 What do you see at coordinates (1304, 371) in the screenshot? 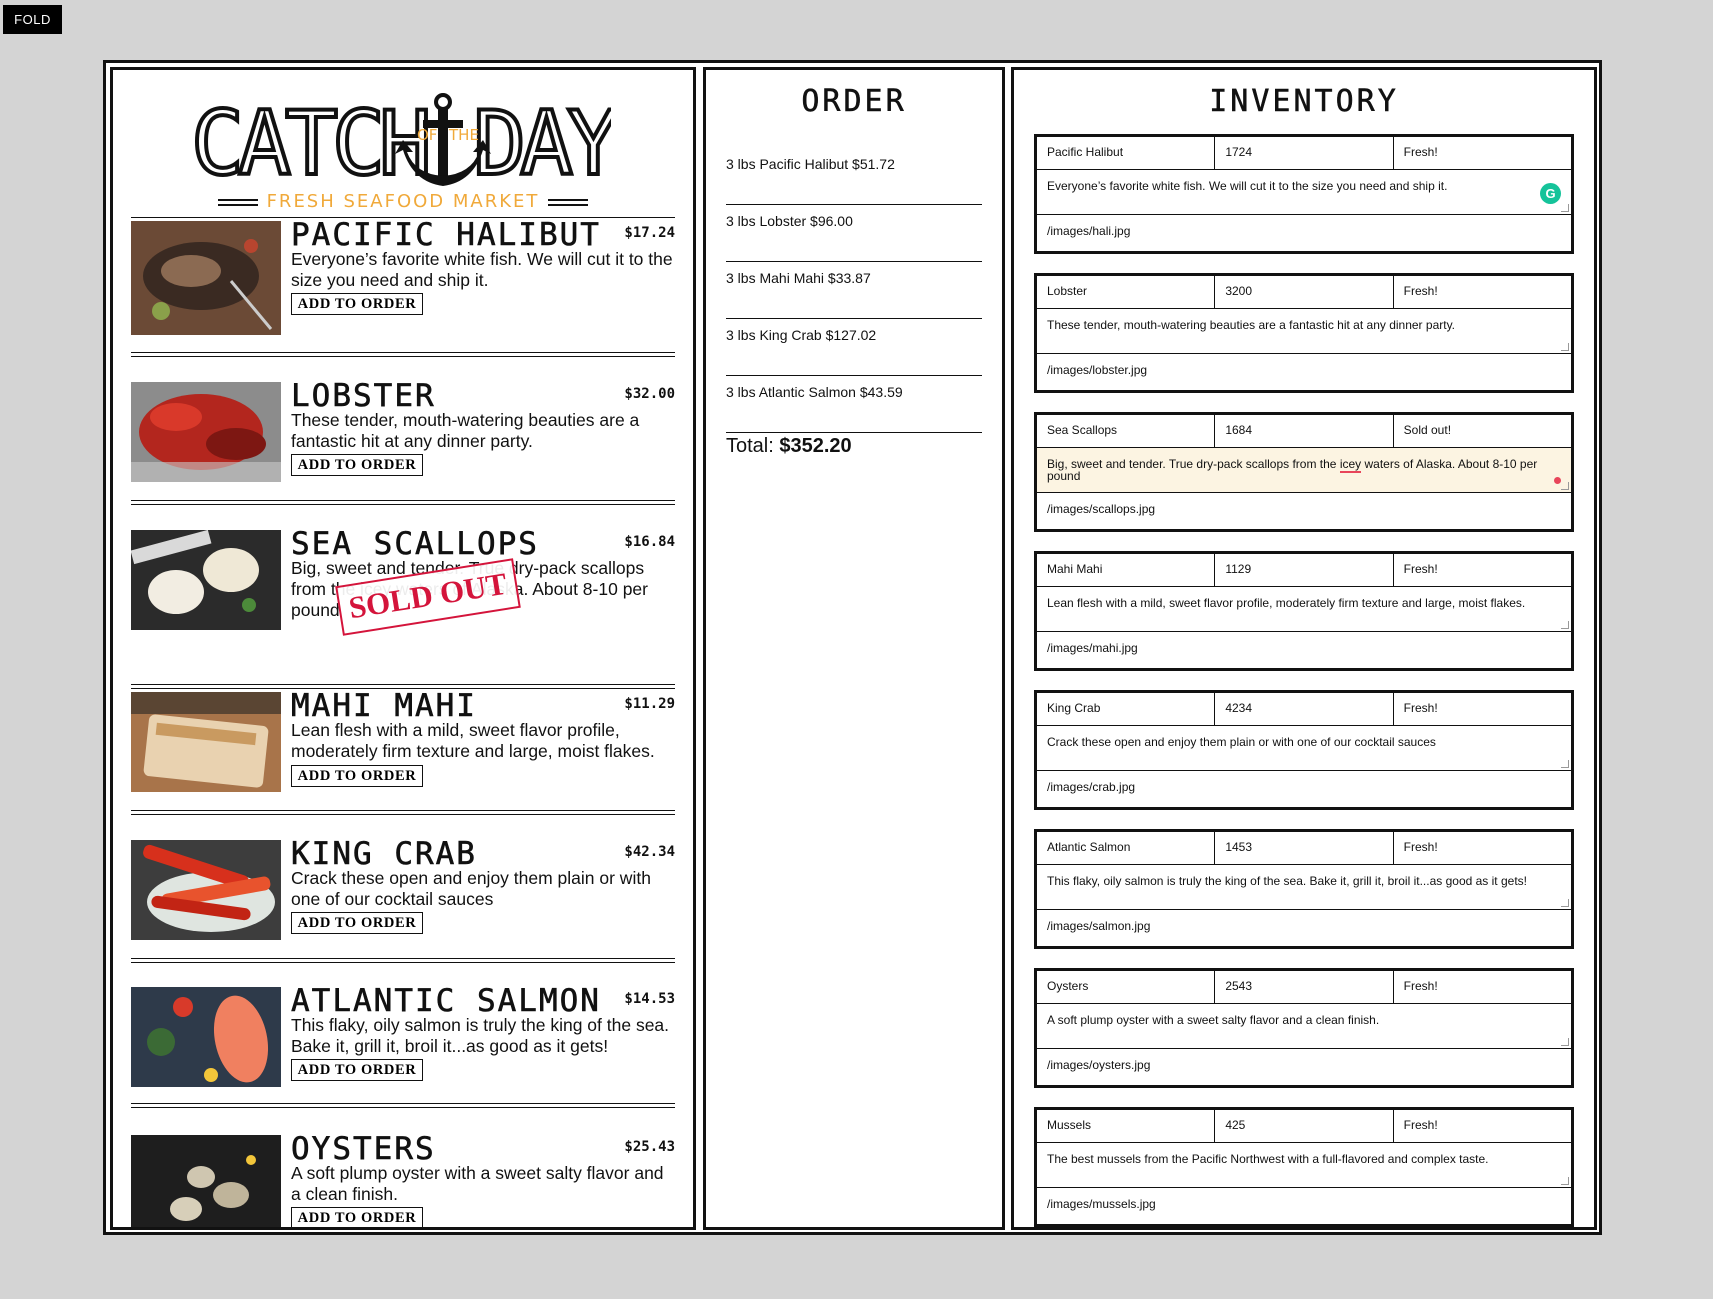
I see `image-field: /images/lobster.jpg` at bounding box center [1304, 371].